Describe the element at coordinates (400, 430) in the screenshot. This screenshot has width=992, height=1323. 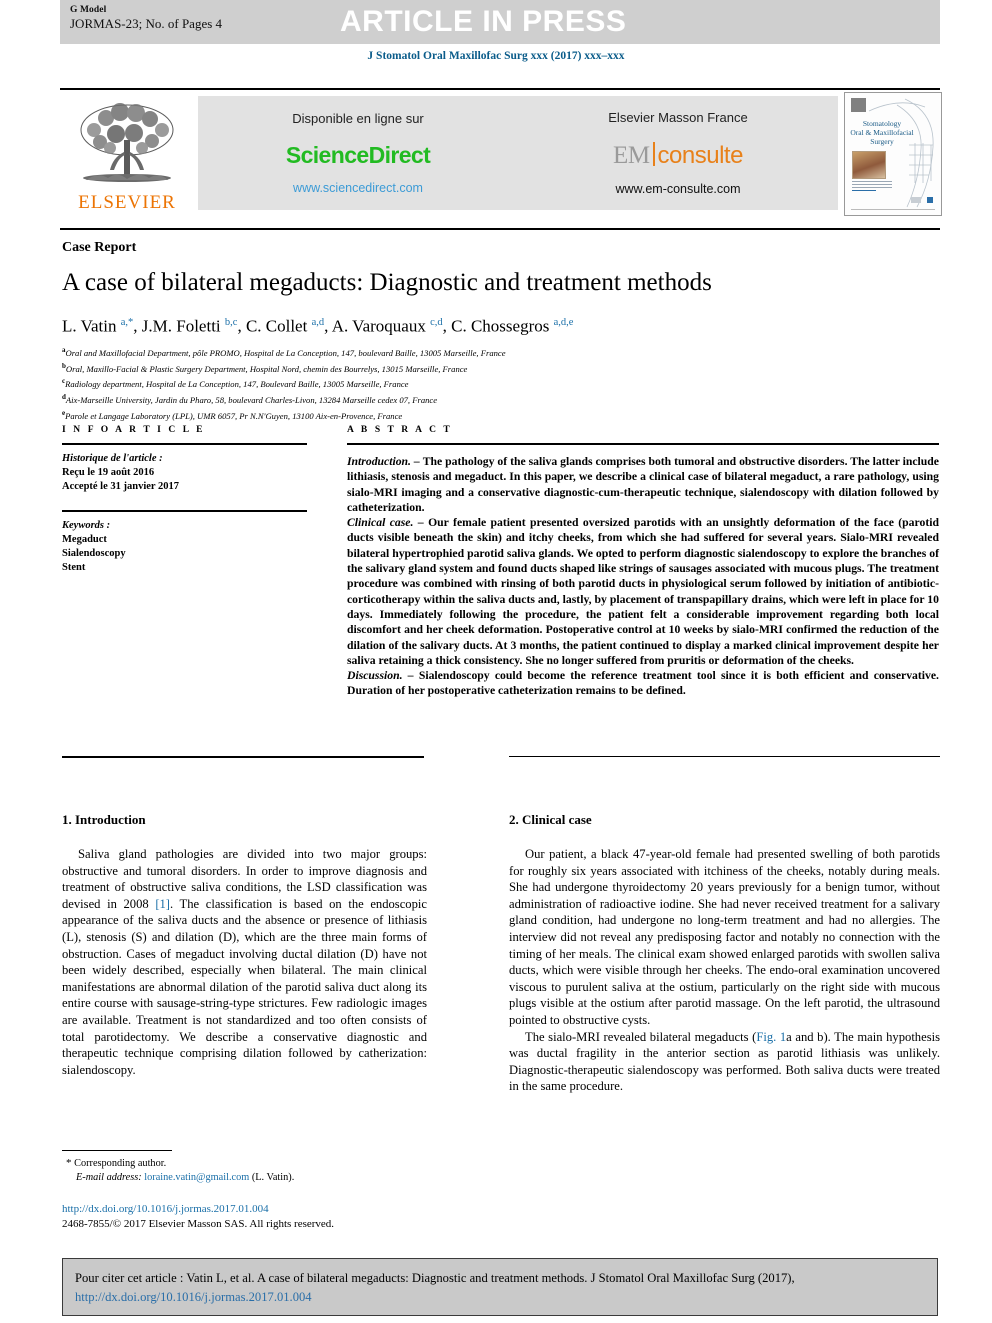
I see `abstract-label: A B S T R A C T` at that location.